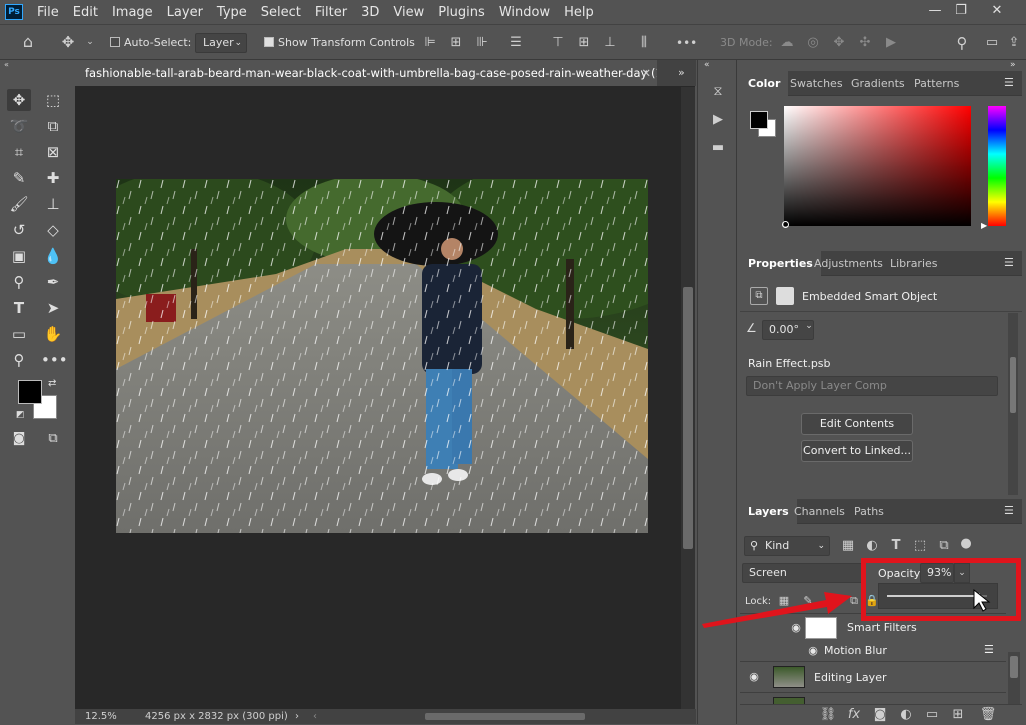 This screenshot has width=1026, height=725. What do you see at coordinates (936, 83) in the screenshot?
I see `tab-patterns: Patterns` at bounding box center [936, 83].